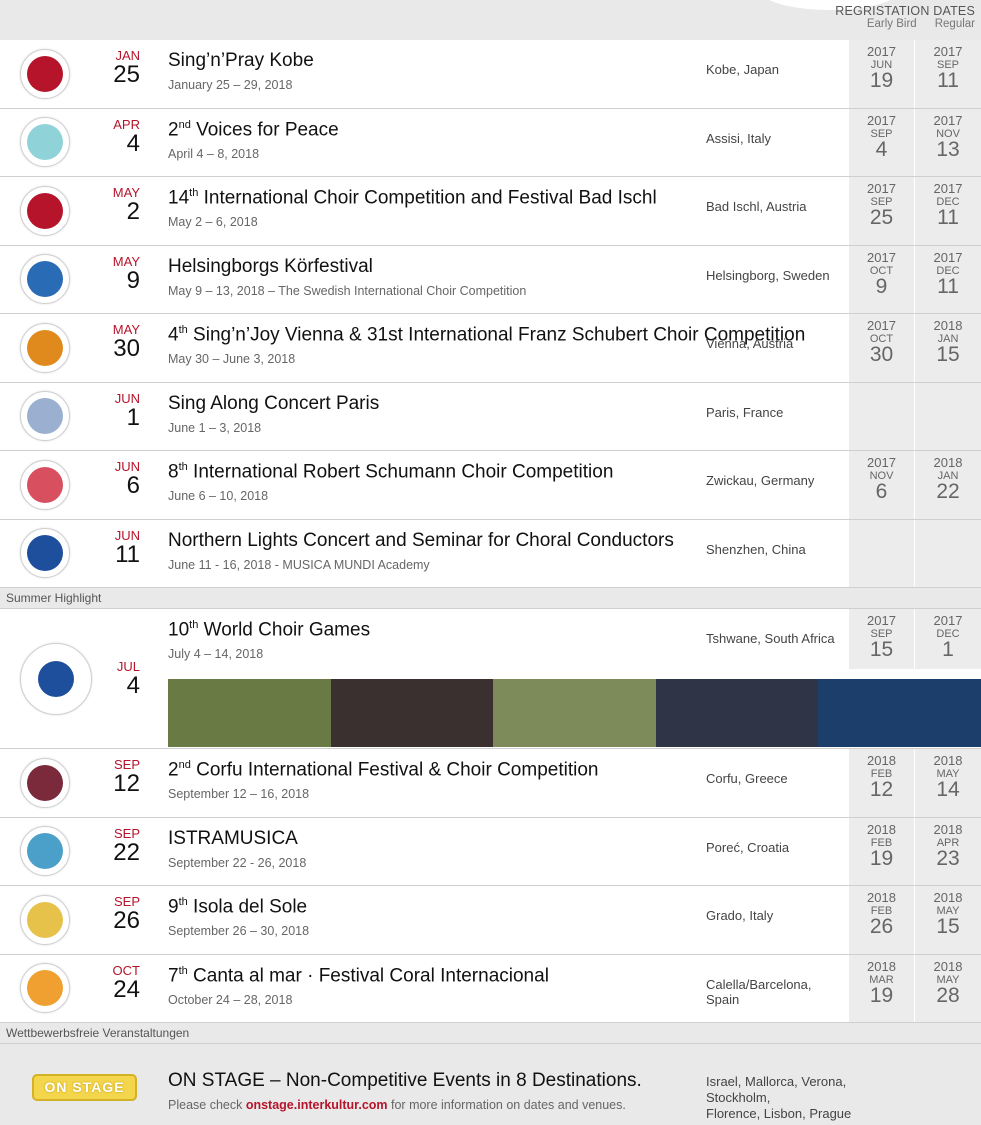 The width and height of the screenshot is (981, 1125). I want to click on event-title: Sing’n’Pray Kobe, so click(438, 61).